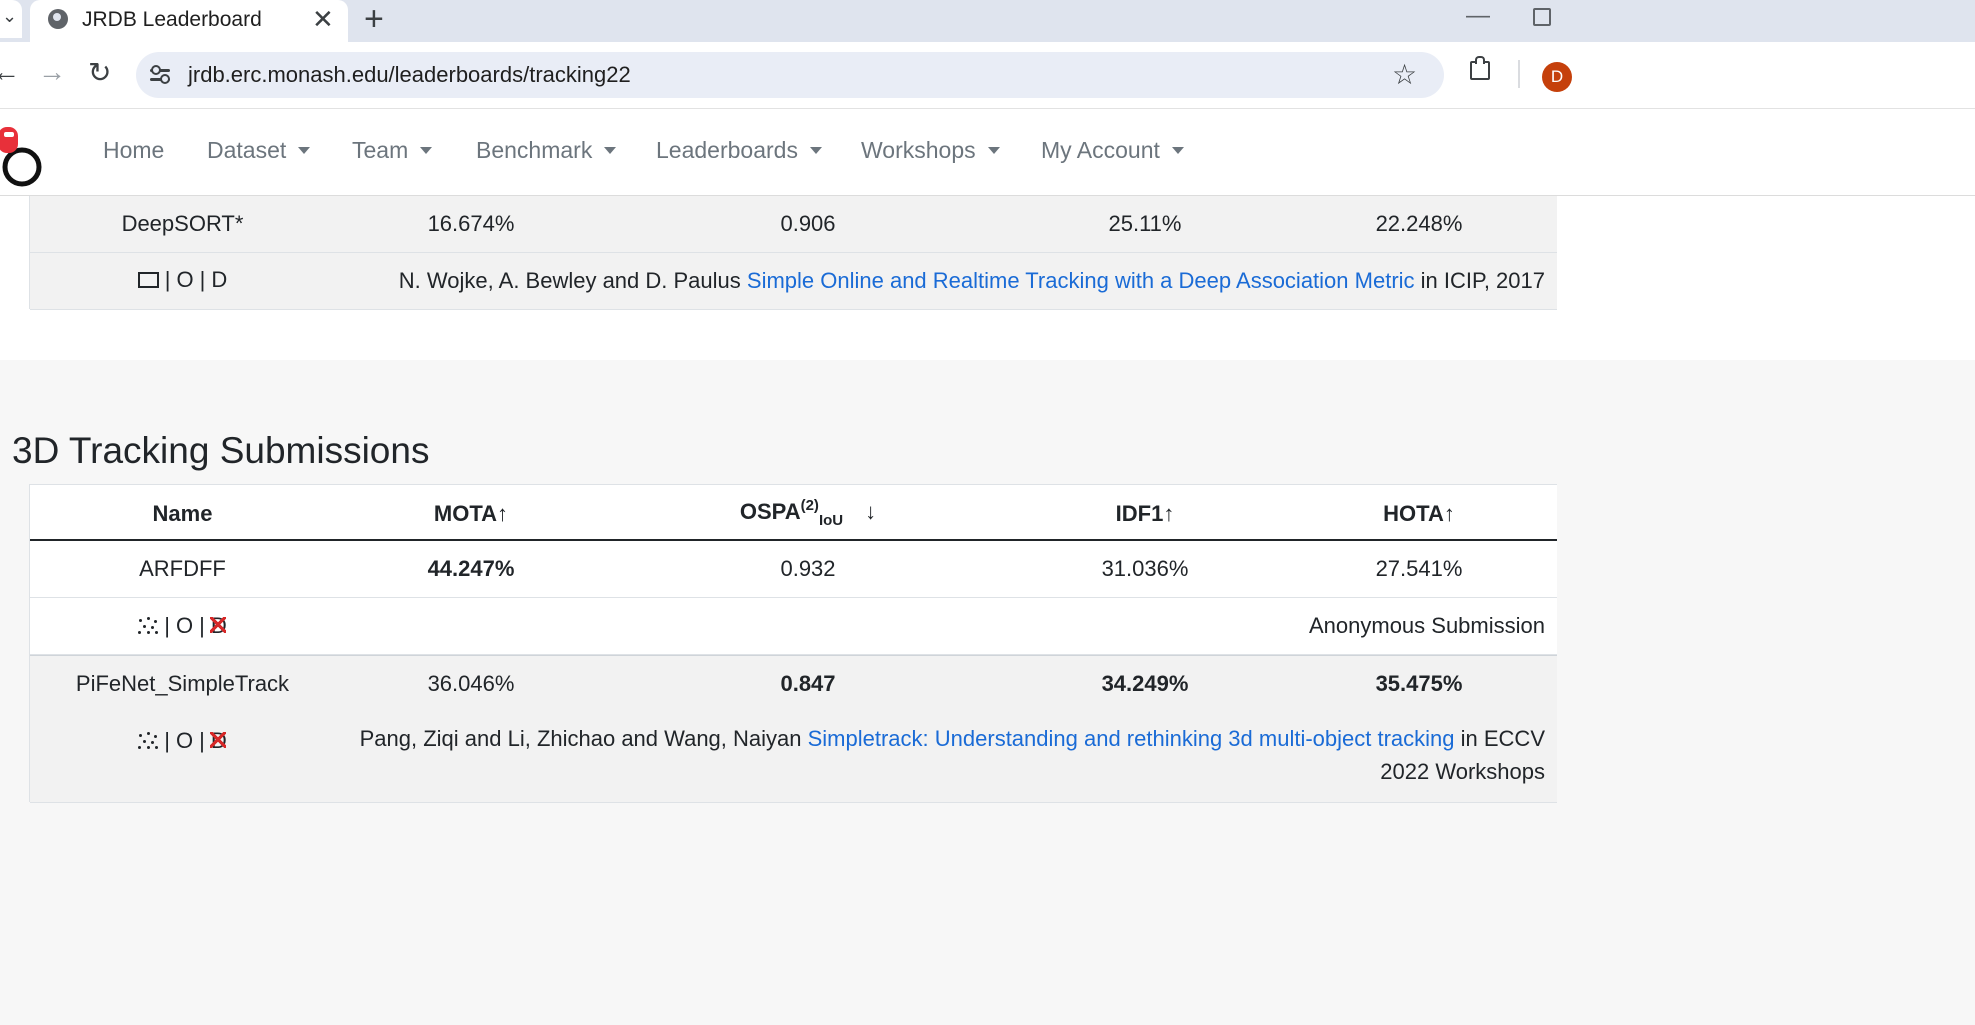 Image resolution: width=1975 pixels, height=1025 pixels. I want to click on jrdb-logo, so click(23, 157).